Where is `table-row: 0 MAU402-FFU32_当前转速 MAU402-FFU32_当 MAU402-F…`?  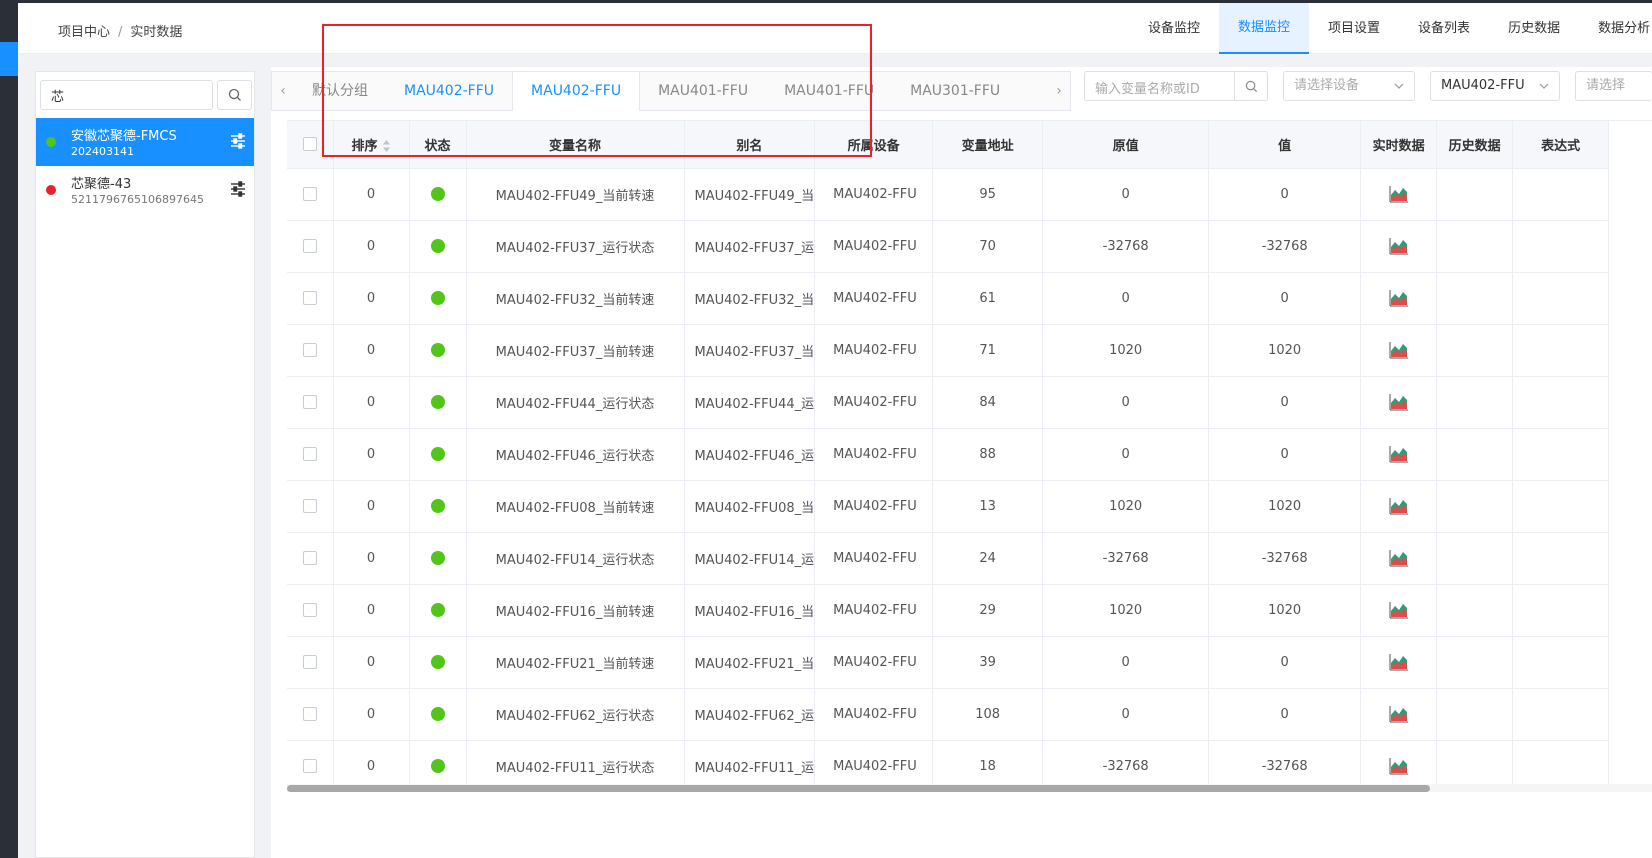 table-row: 0 MAU402-FFU32_当前转速 MAU402-FFU32_当 MAU402-F… is located at coordinates (948, 298).